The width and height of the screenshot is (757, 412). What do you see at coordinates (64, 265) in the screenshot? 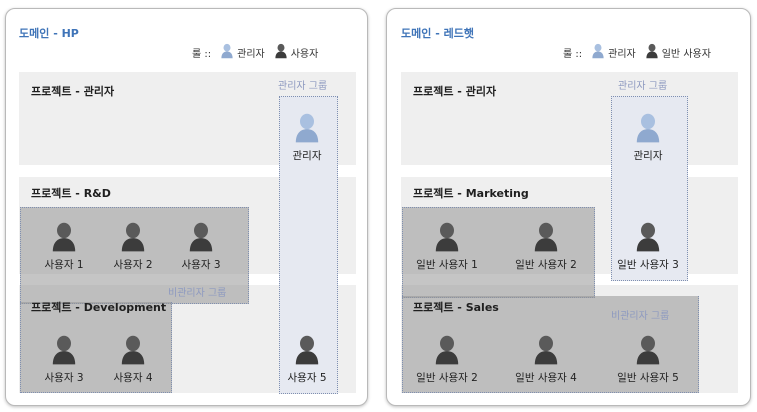
I see `person-name: 사용자 1` at bounding box center [64, 265].